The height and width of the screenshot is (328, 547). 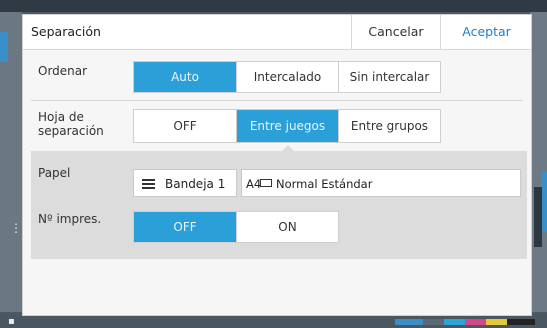 What do you see at coordinates (195, 184) in the screenshot?
I see `tray-label: Bandeja 1` at bounding box center [195, 184].